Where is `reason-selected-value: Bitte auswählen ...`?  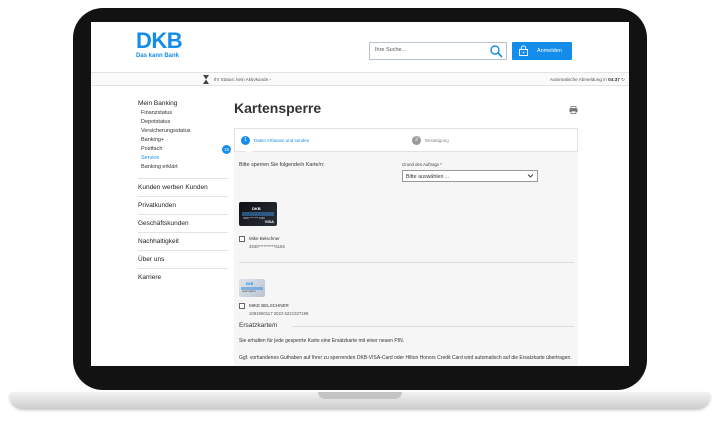 reason-selected-value: Bitte auswählen ... is located at coordinates (428, 176).